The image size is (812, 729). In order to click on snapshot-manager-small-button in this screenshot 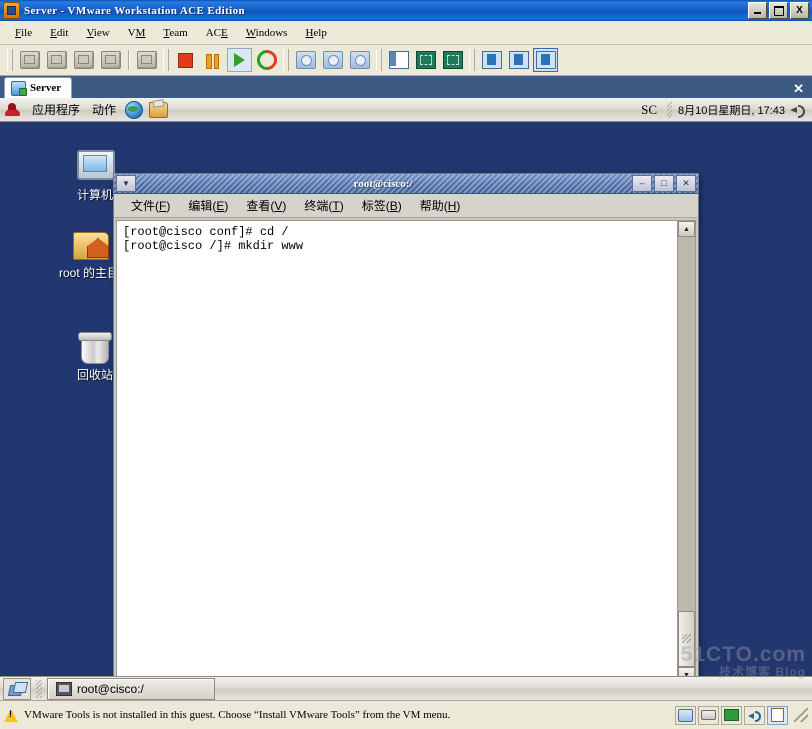, I will do `click(146, 60)`.